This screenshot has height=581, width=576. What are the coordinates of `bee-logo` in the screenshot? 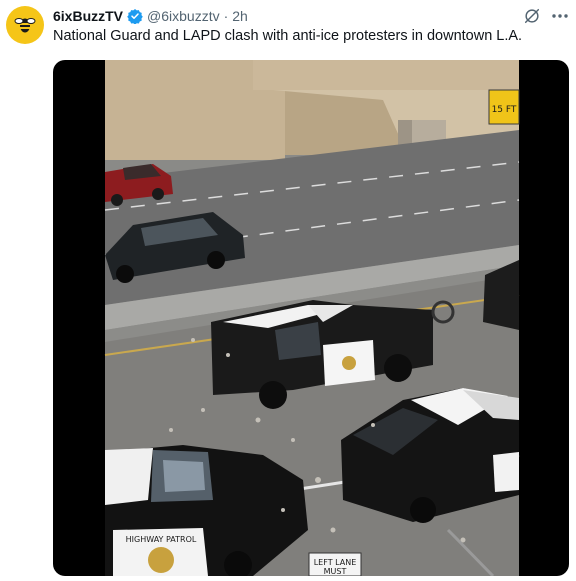 It's located at (25, 25).